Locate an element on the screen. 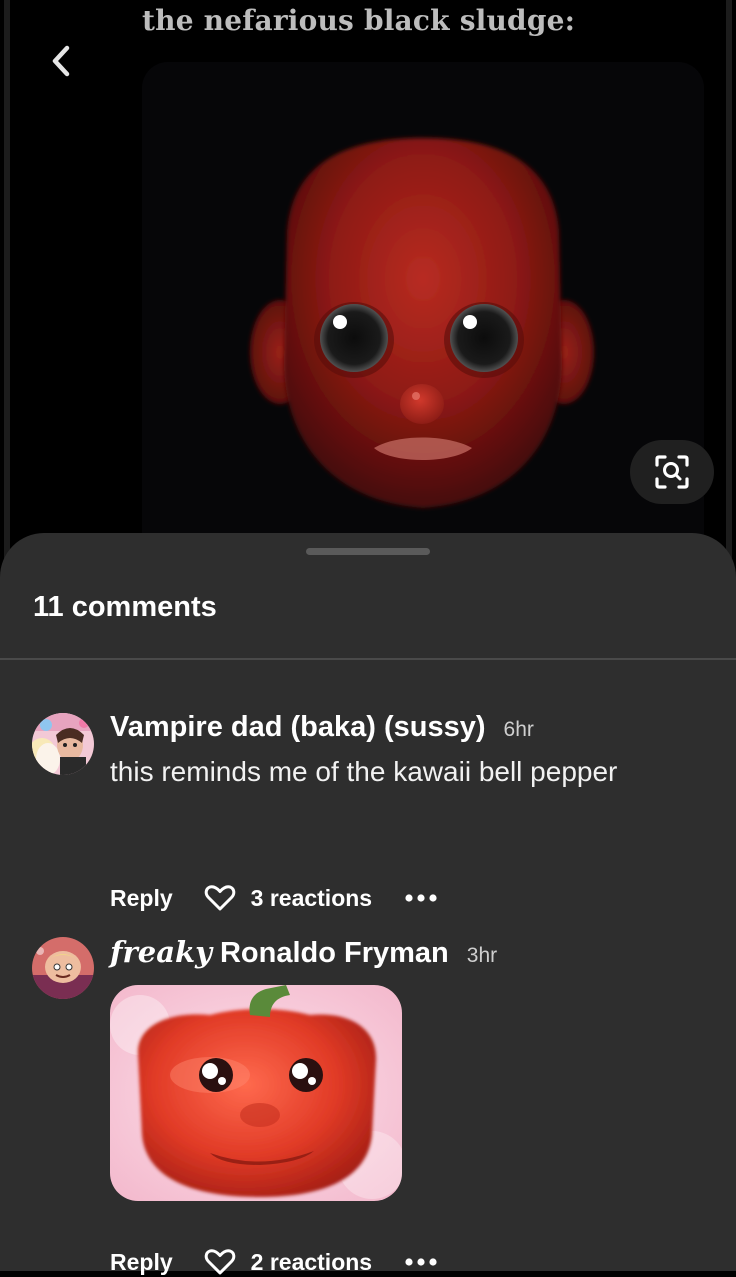 The width and height of the screenshot is (736, 1277). comment-time: 3hr is located at coordinates (482, 955).